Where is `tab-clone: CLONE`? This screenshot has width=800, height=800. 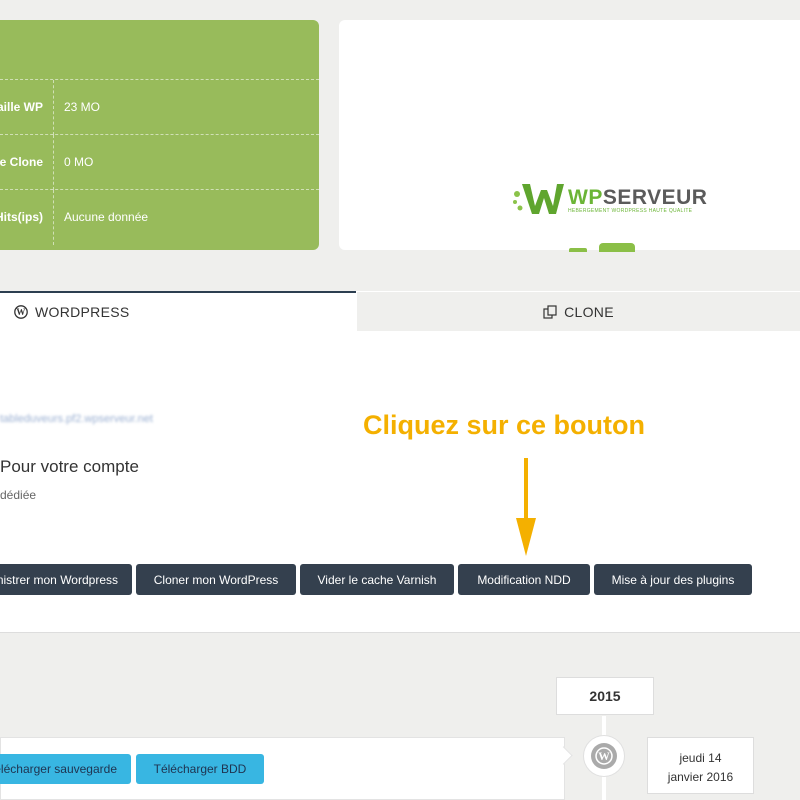 tab-clone: CLONE is located at coordinates (578, 311).